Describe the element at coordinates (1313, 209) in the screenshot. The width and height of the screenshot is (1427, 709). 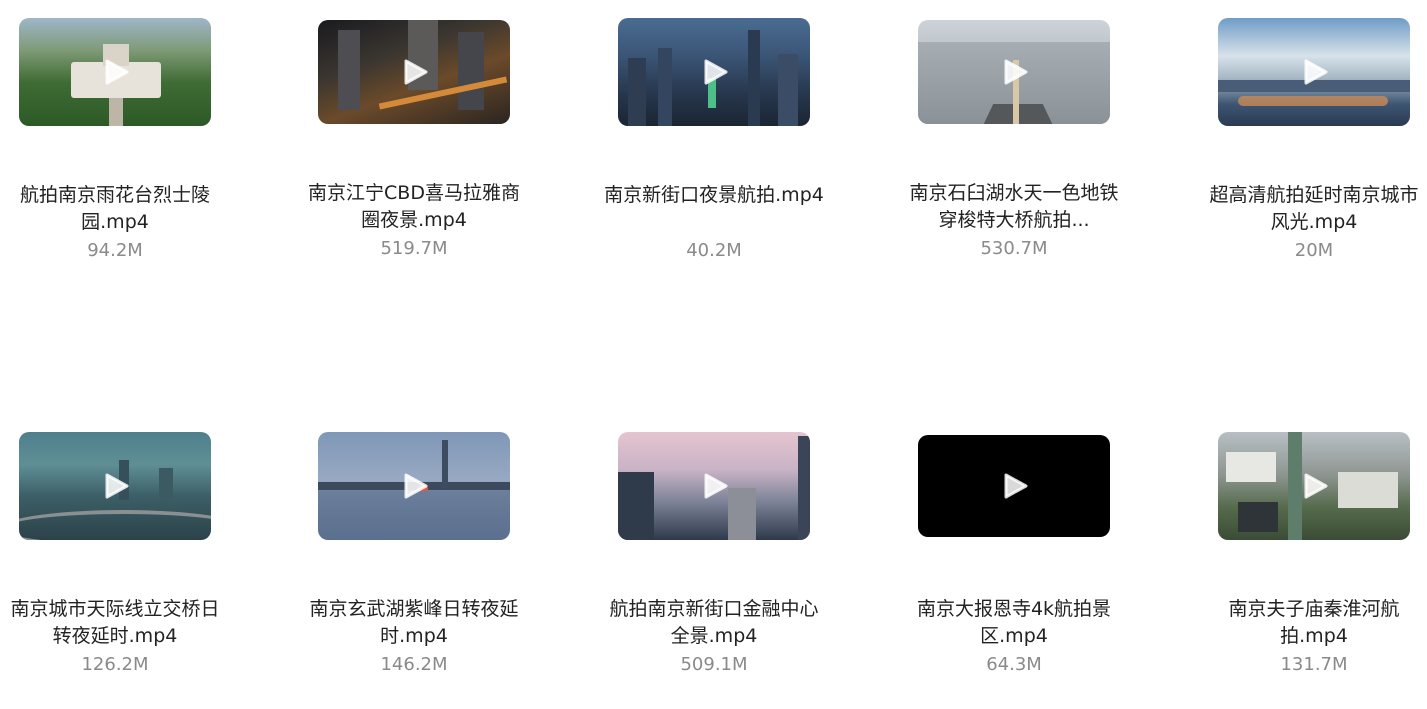
I see `video-title: 超高清航拍延时南京城市风光.mp4` at that location.